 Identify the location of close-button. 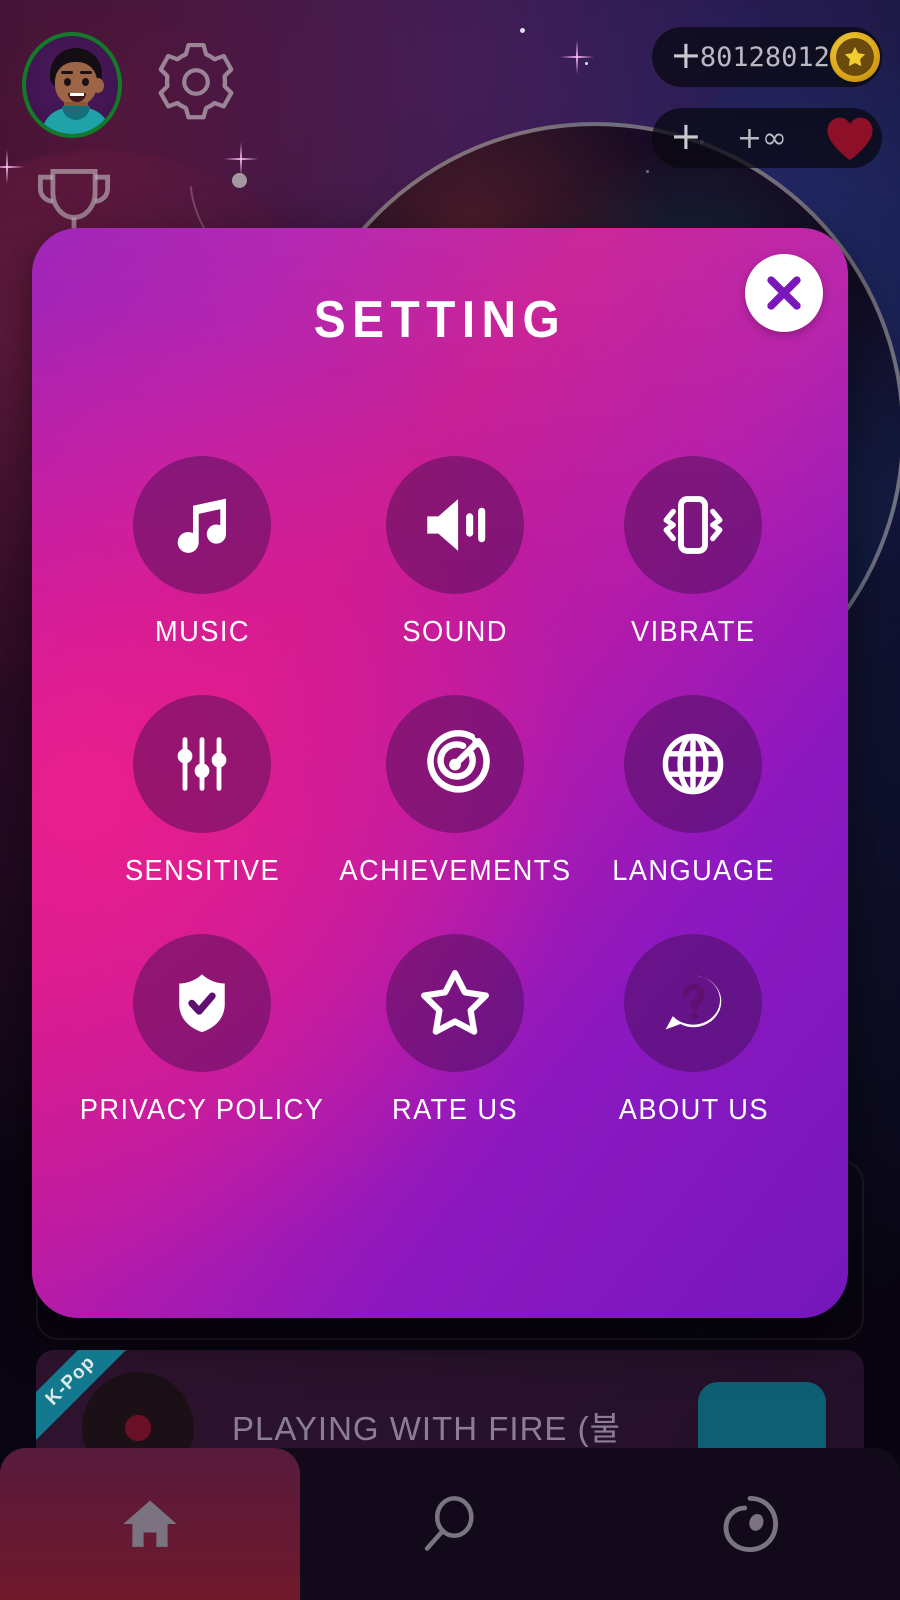
(784, 293).